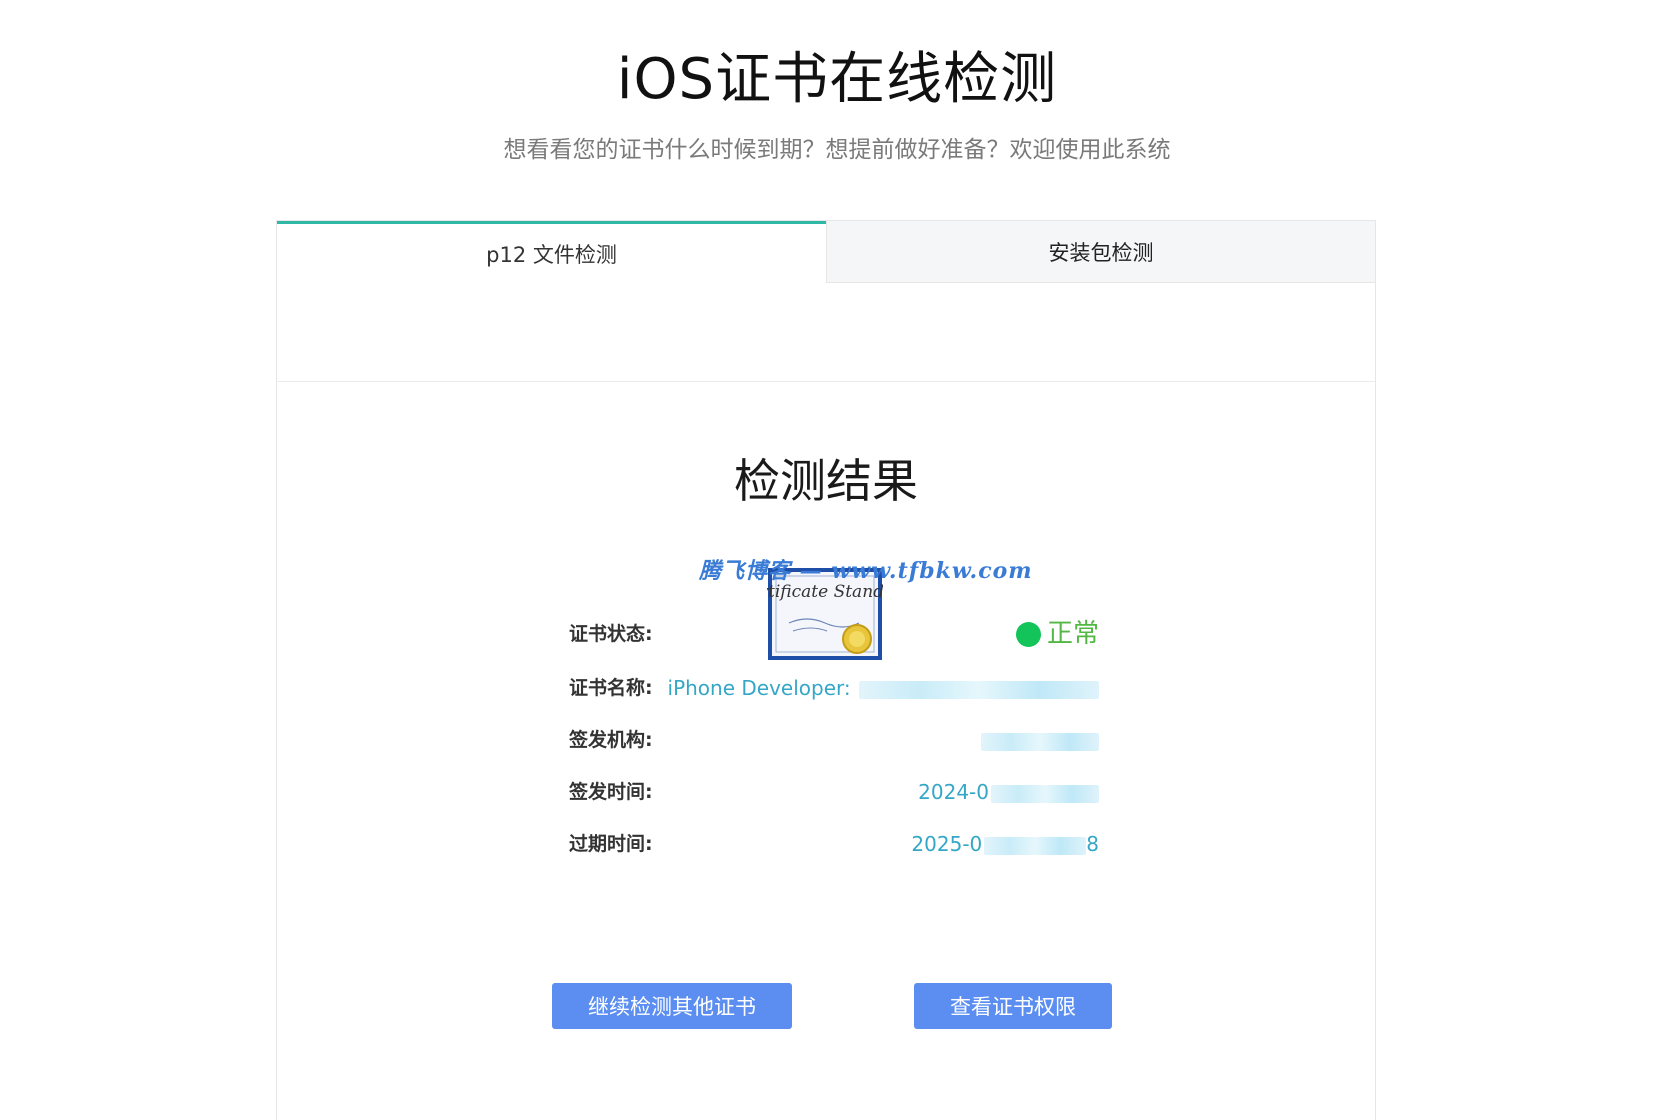 The image size is (1674, 1120). I want to click on label-issue-date: 签发时间:, so click(611, 792).